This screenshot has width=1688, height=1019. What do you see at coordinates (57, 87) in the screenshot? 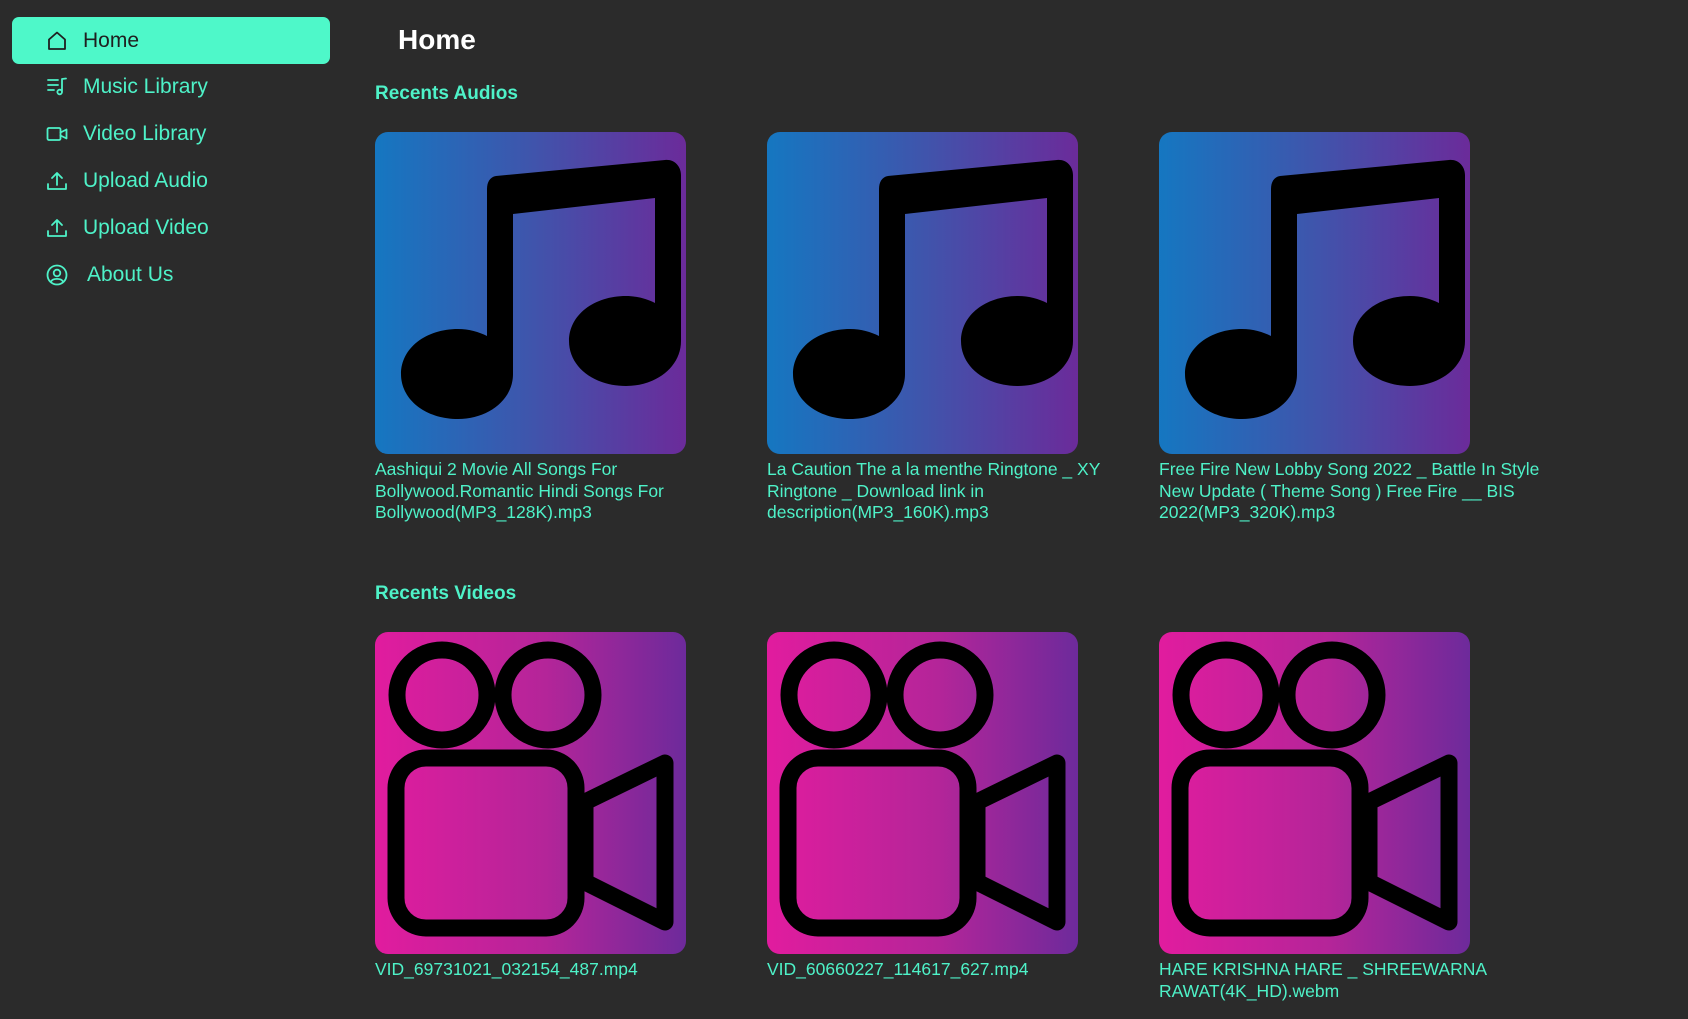
I see `music-list-icon` at bounding box center [57, 87].